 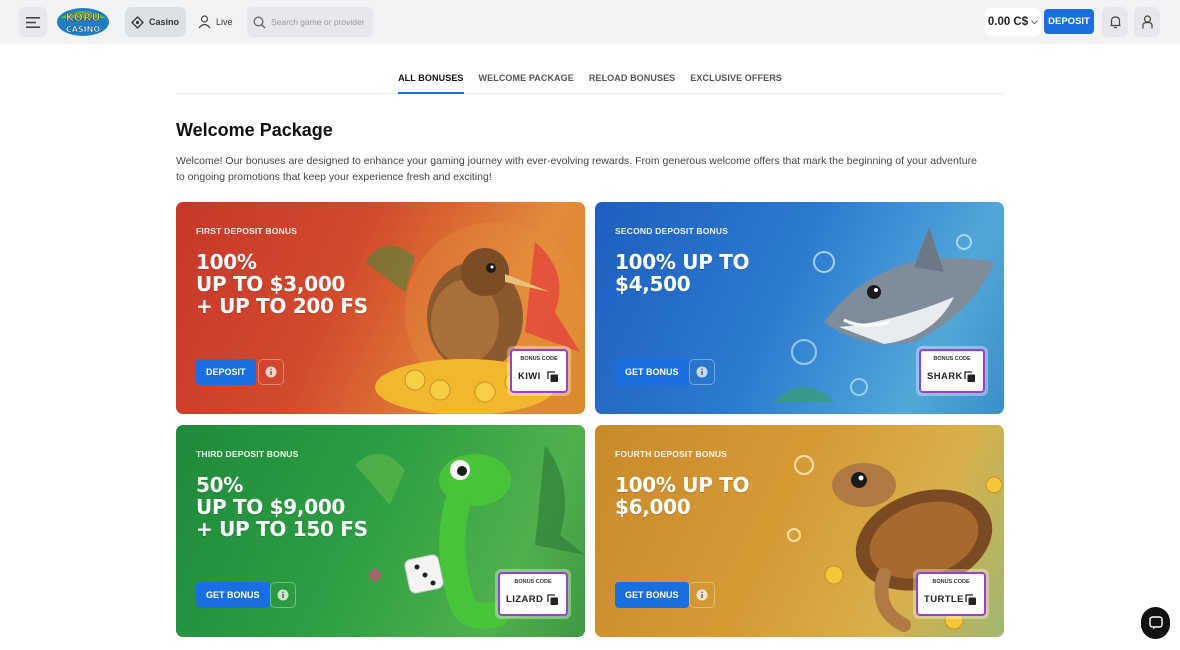 I want to click on chevron-down-icon, so click(x=1035, y=22).